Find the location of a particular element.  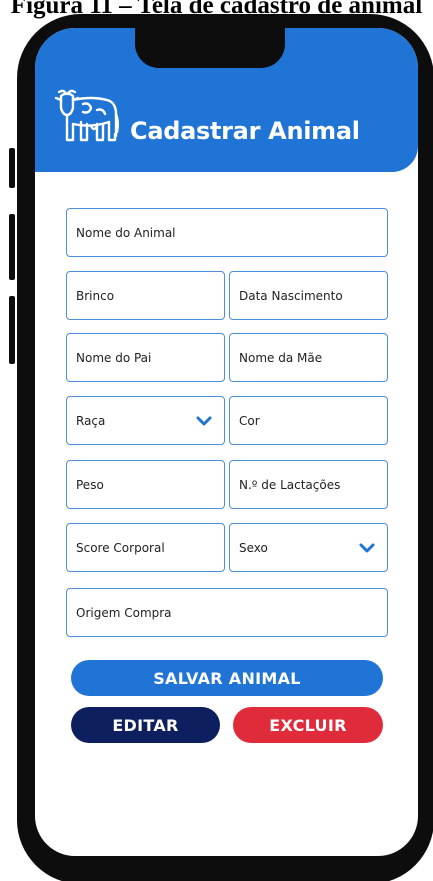

score-corporal-field: Score Corporal is located at coordinates (145, 547).